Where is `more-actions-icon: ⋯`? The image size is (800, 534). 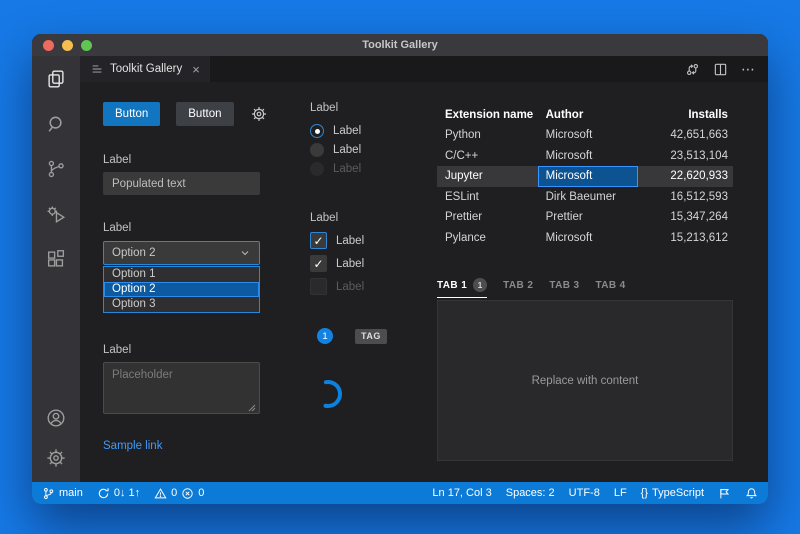 more-actions-icon: ⋯ is located at coordinates (748, 69).